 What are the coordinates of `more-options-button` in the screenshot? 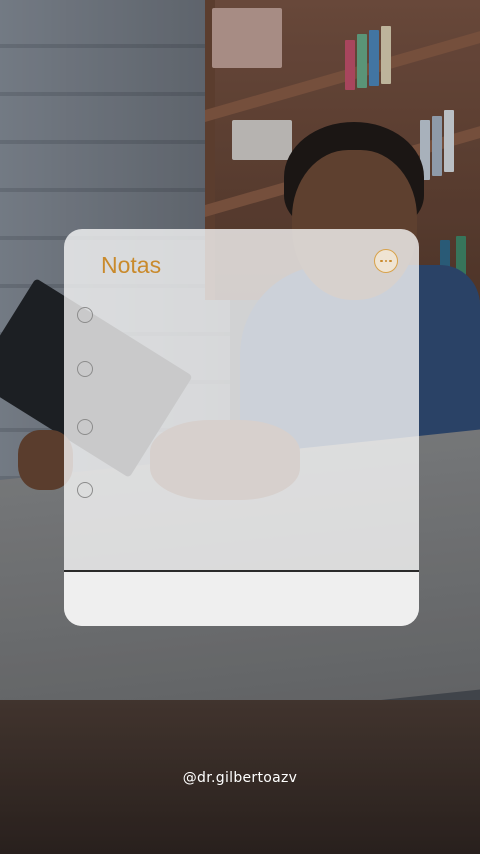 It's located at (386, 261).